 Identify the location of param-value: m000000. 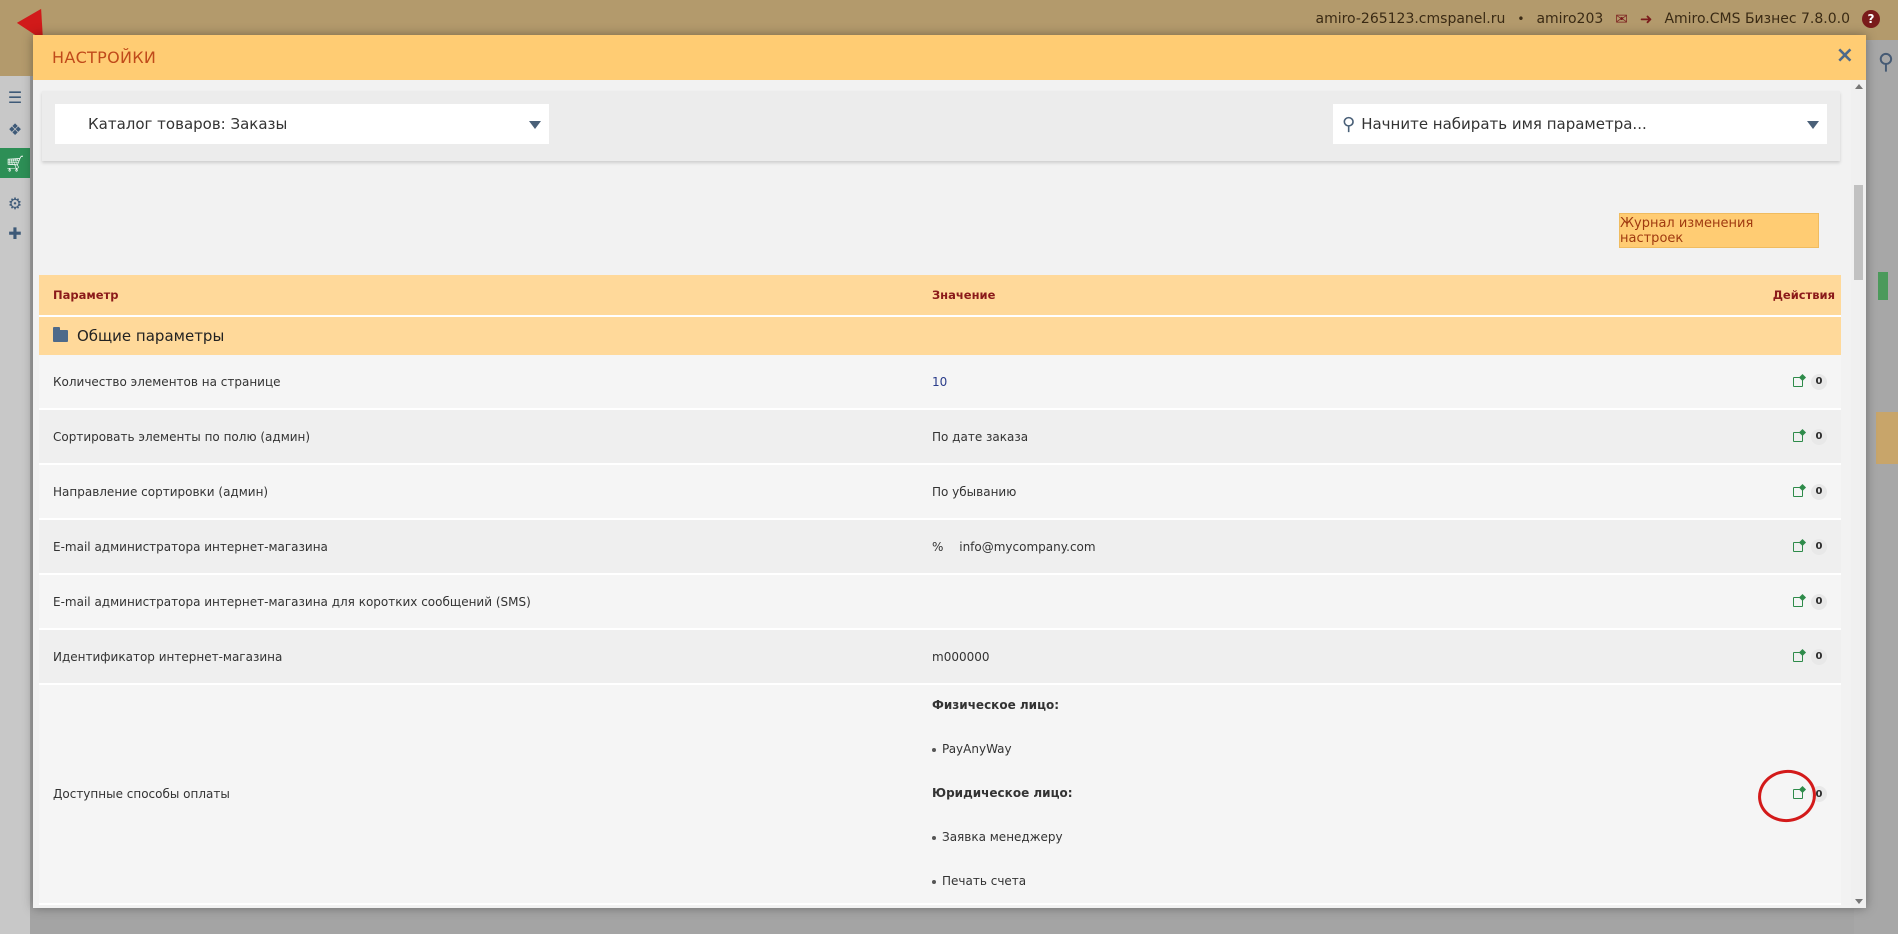
(961, 656).